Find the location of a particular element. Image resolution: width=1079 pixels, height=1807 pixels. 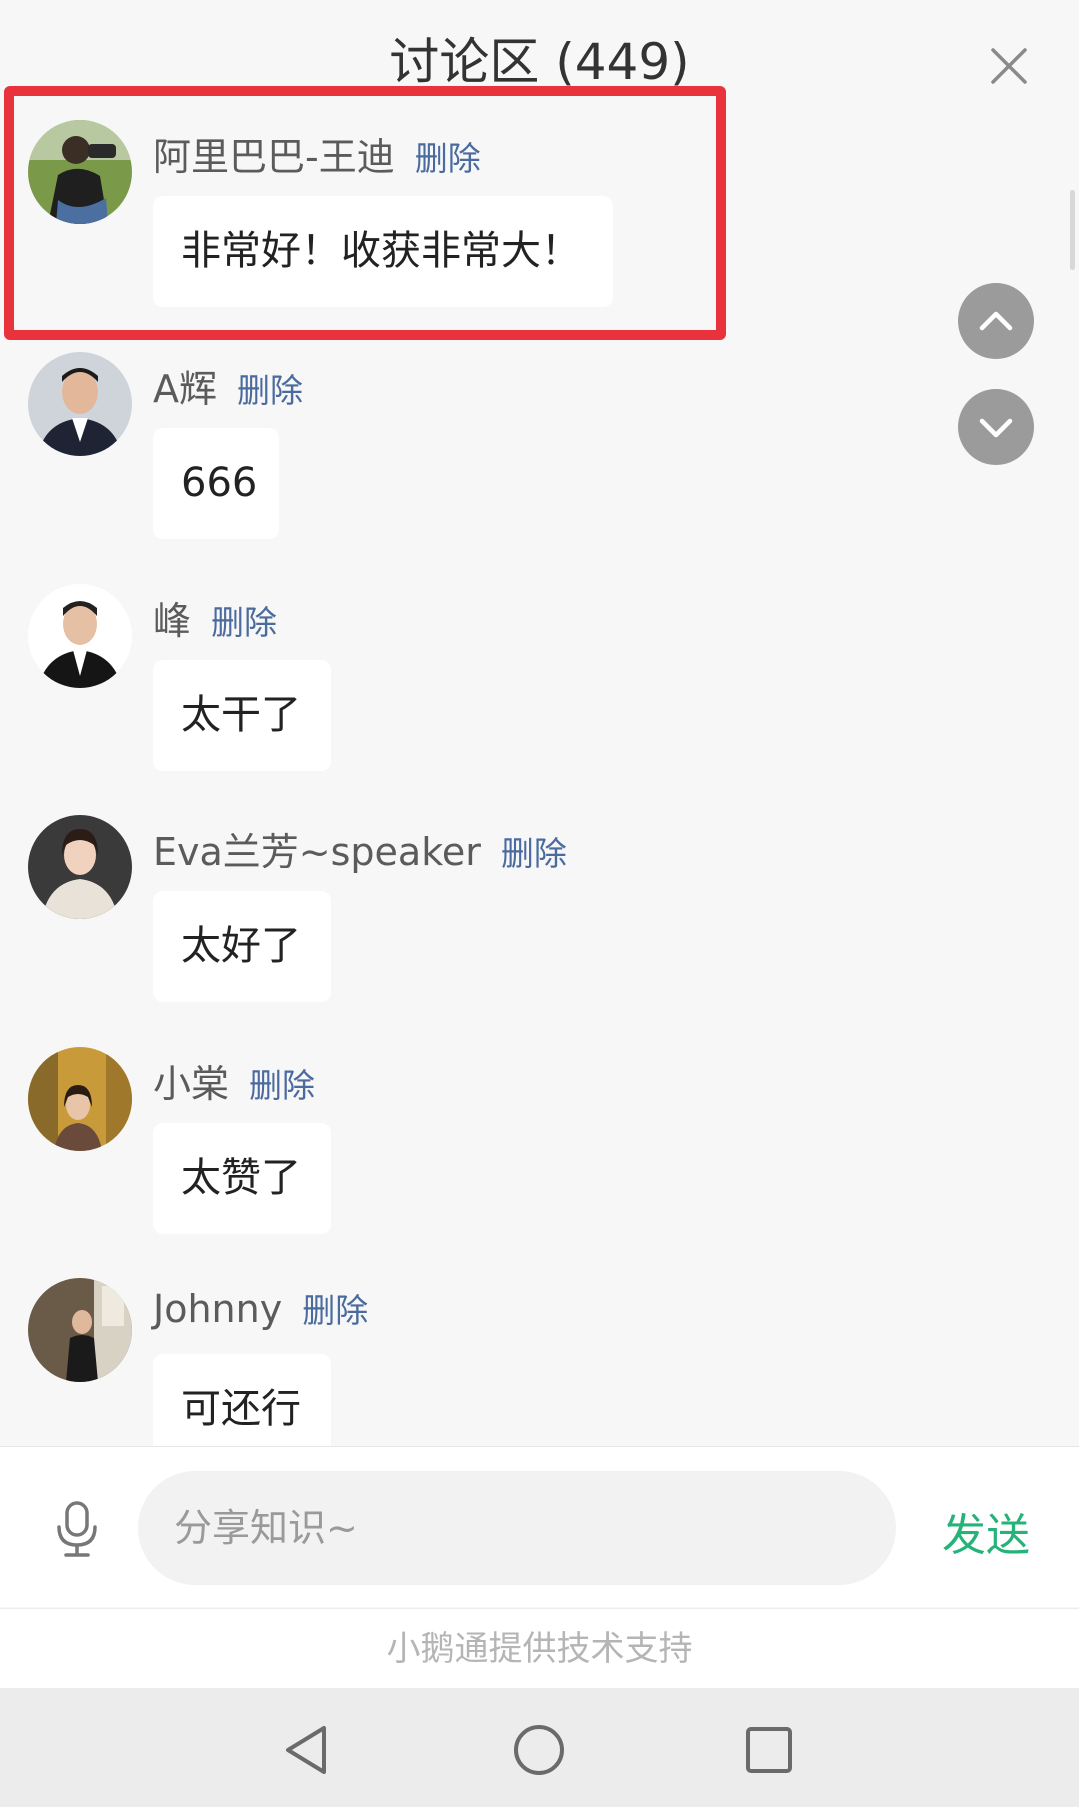

send-button: 发送 is located at coordinates (986, 1531).